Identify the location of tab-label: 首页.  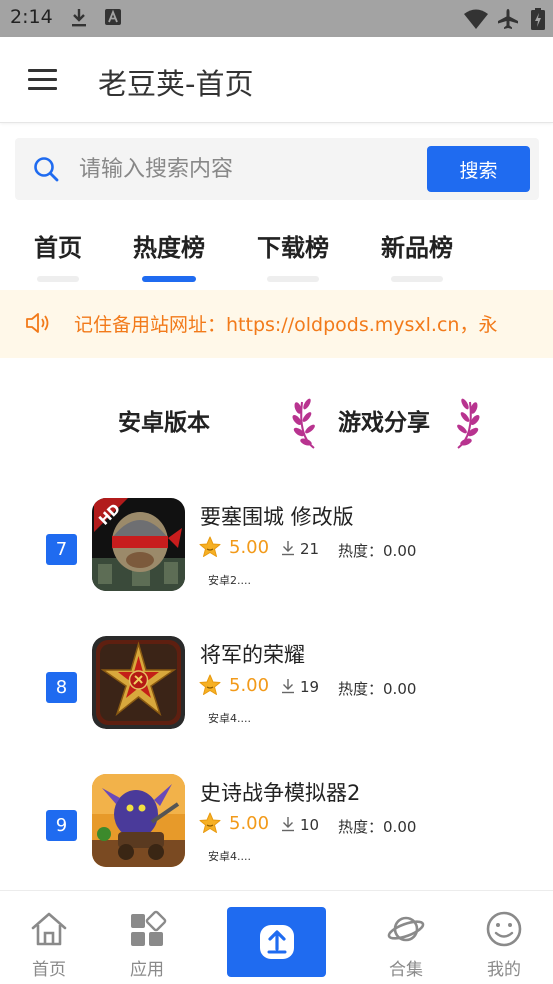
(58, 248).